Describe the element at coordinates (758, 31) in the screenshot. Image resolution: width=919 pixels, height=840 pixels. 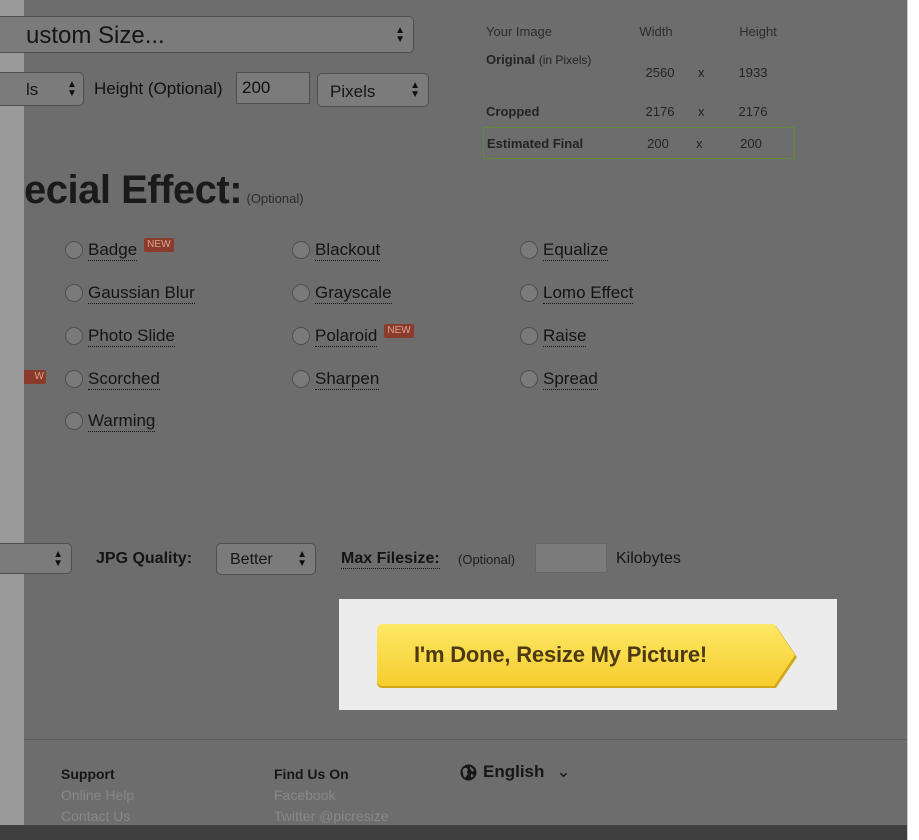
I see `column-header-height: Height` at that location.